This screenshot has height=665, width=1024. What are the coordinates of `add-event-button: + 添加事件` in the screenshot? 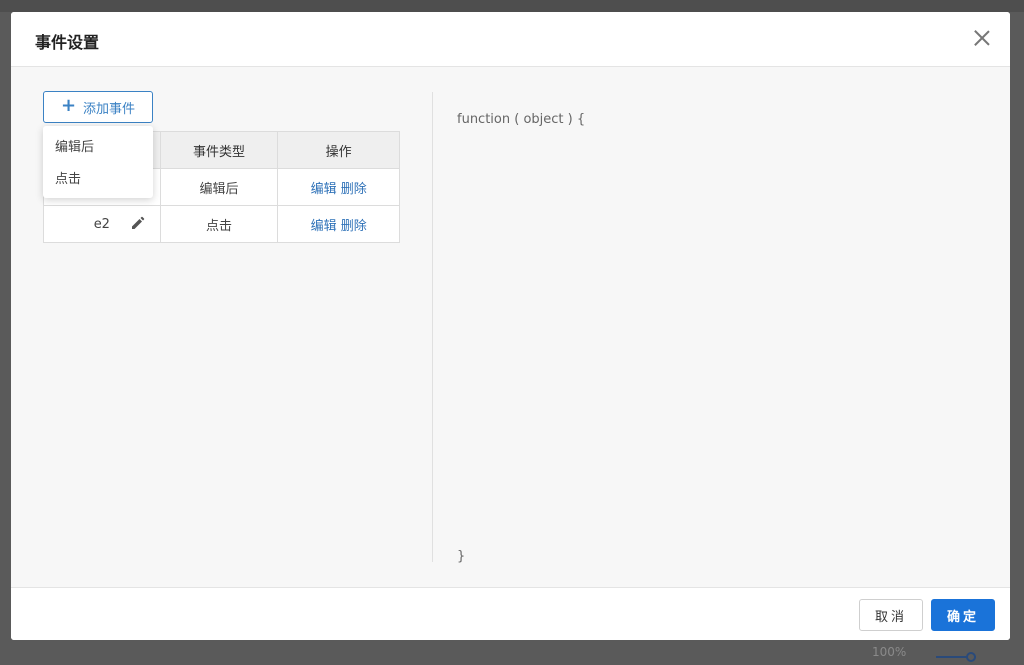 It's located at (98, 107).